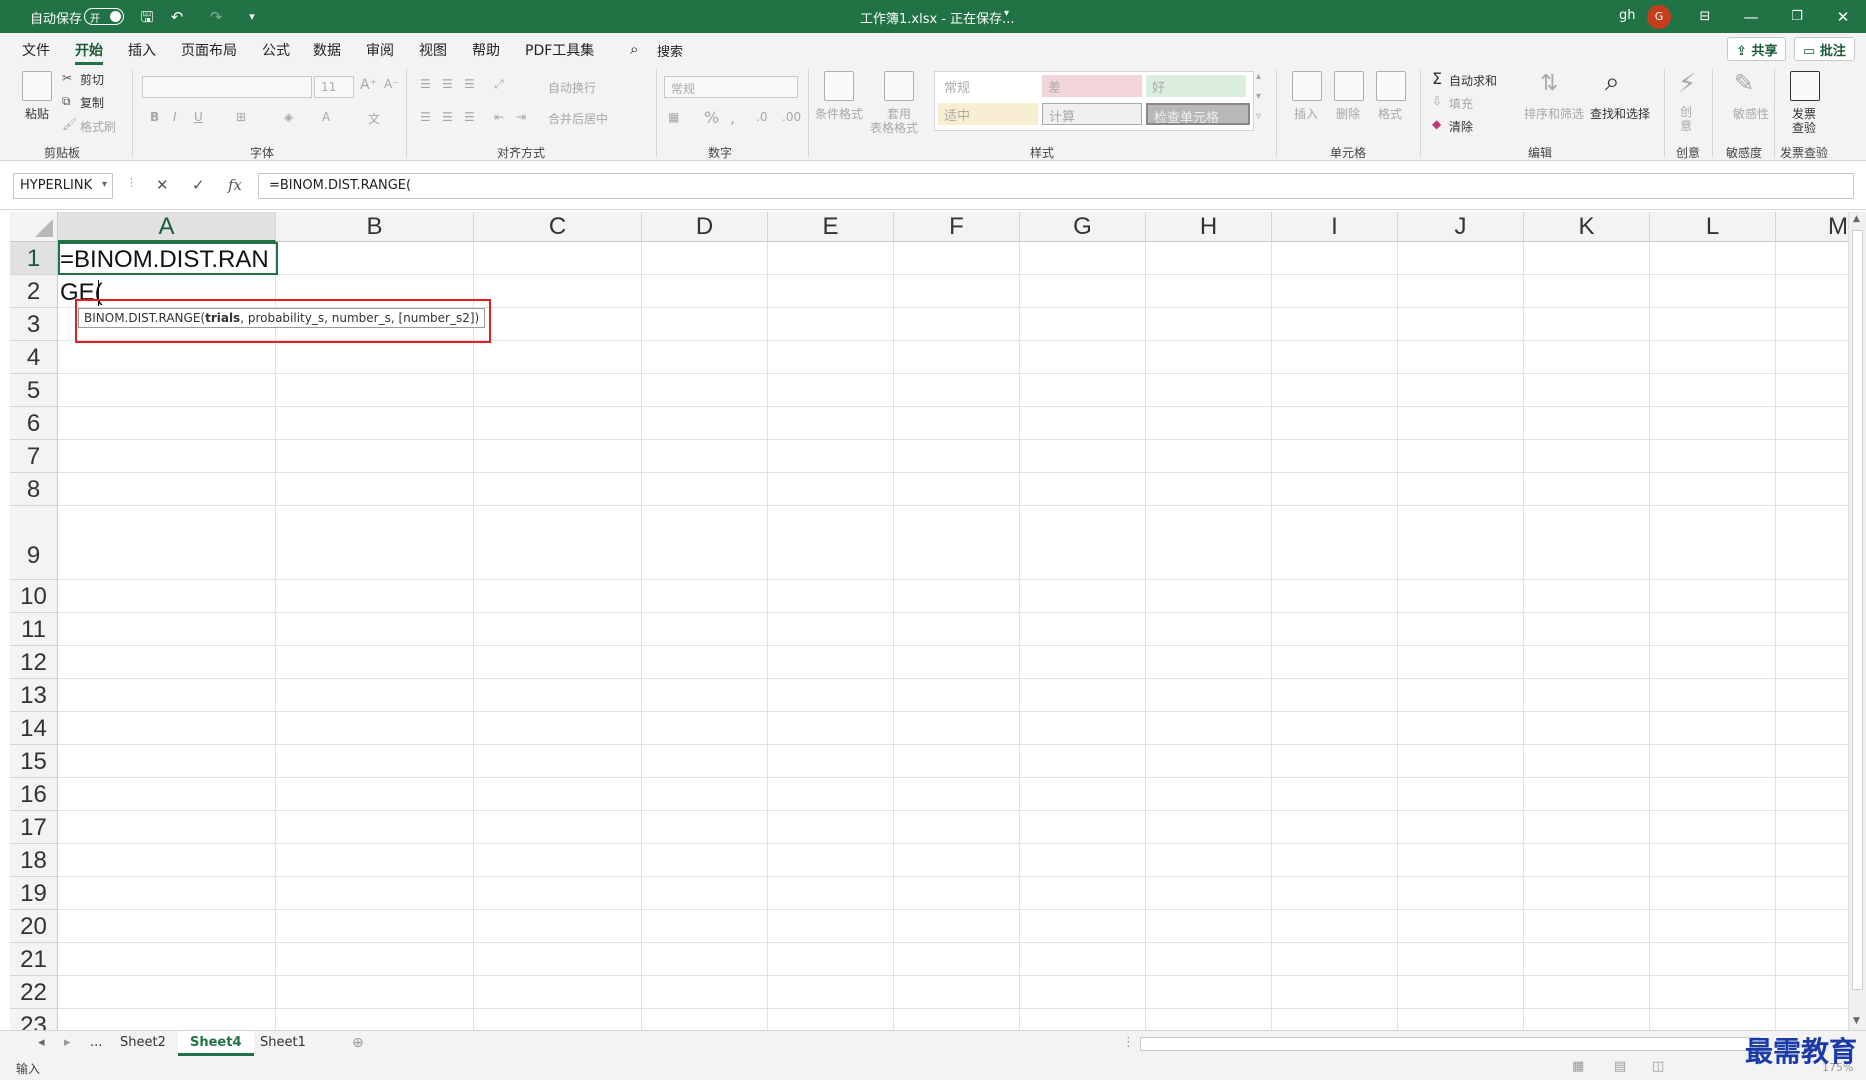 This screenshot has width=1866, height=1080. I want to click on row-header-2: 2, so click(34, 291).